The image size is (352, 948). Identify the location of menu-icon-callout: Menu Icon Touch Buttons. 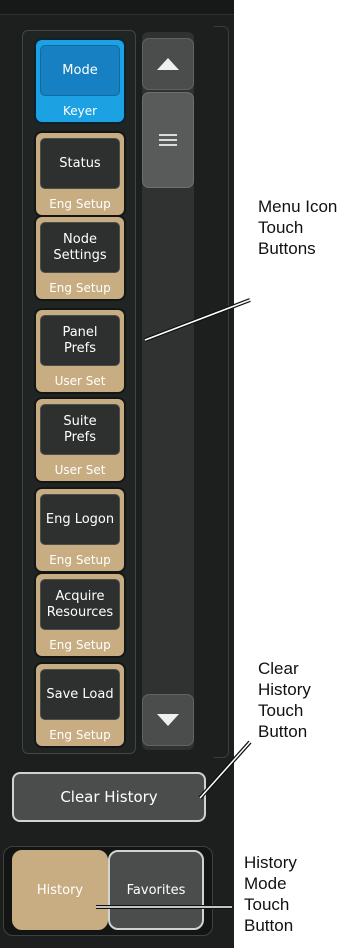
(298, 227).